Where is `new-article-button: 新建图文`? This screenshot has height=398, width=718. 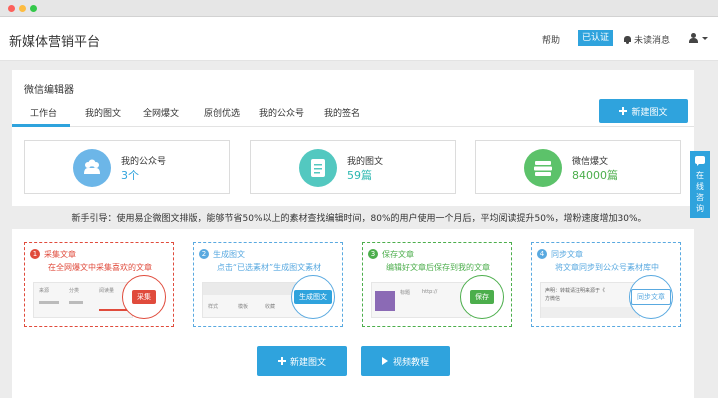 new-article-button: 新建图文 is located at coordinates (643, 111).